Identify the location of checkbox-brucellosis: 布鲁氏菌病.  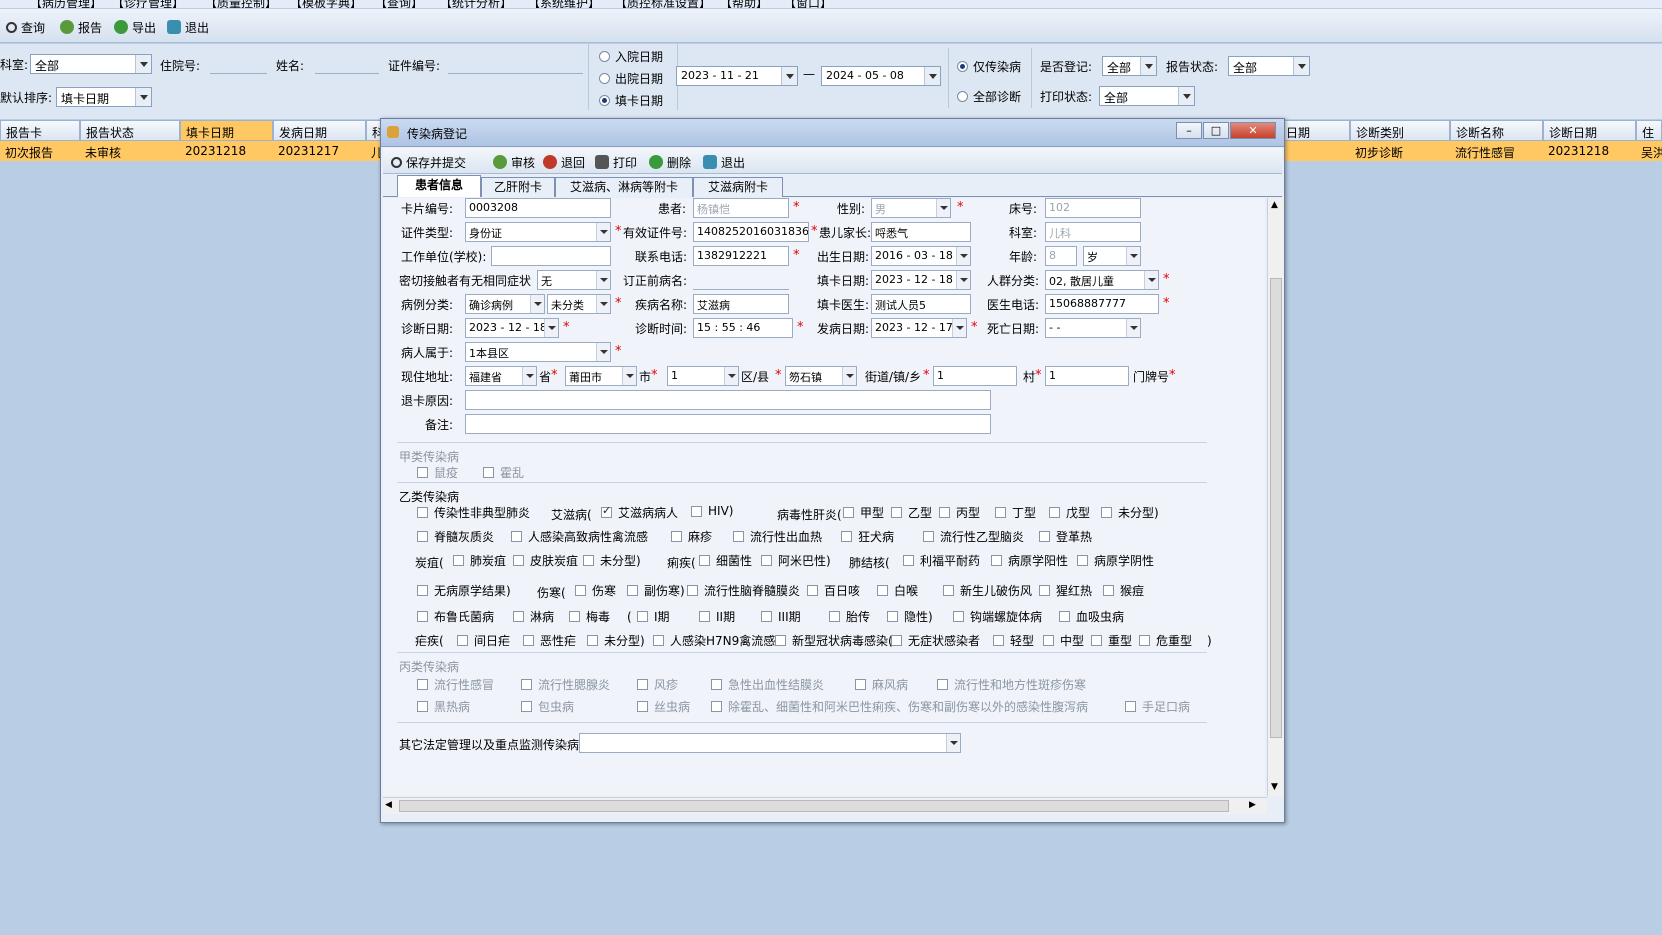
(455, 616).